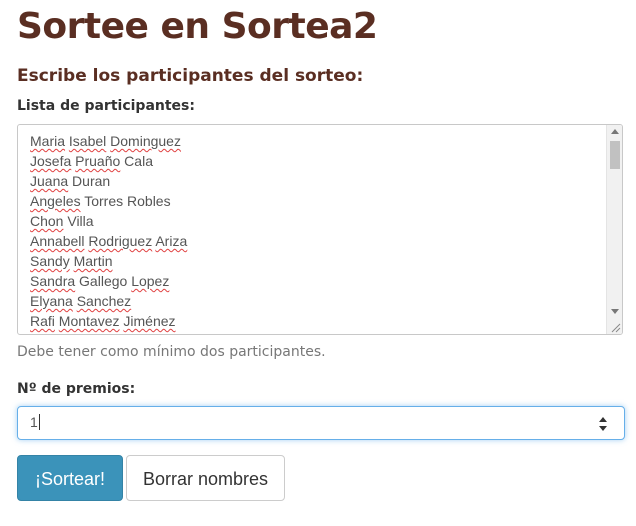  Describe the element at coordinates (100, 201) in the screenshot. I see `participant-line: Angeles Torres Robles` at that location.